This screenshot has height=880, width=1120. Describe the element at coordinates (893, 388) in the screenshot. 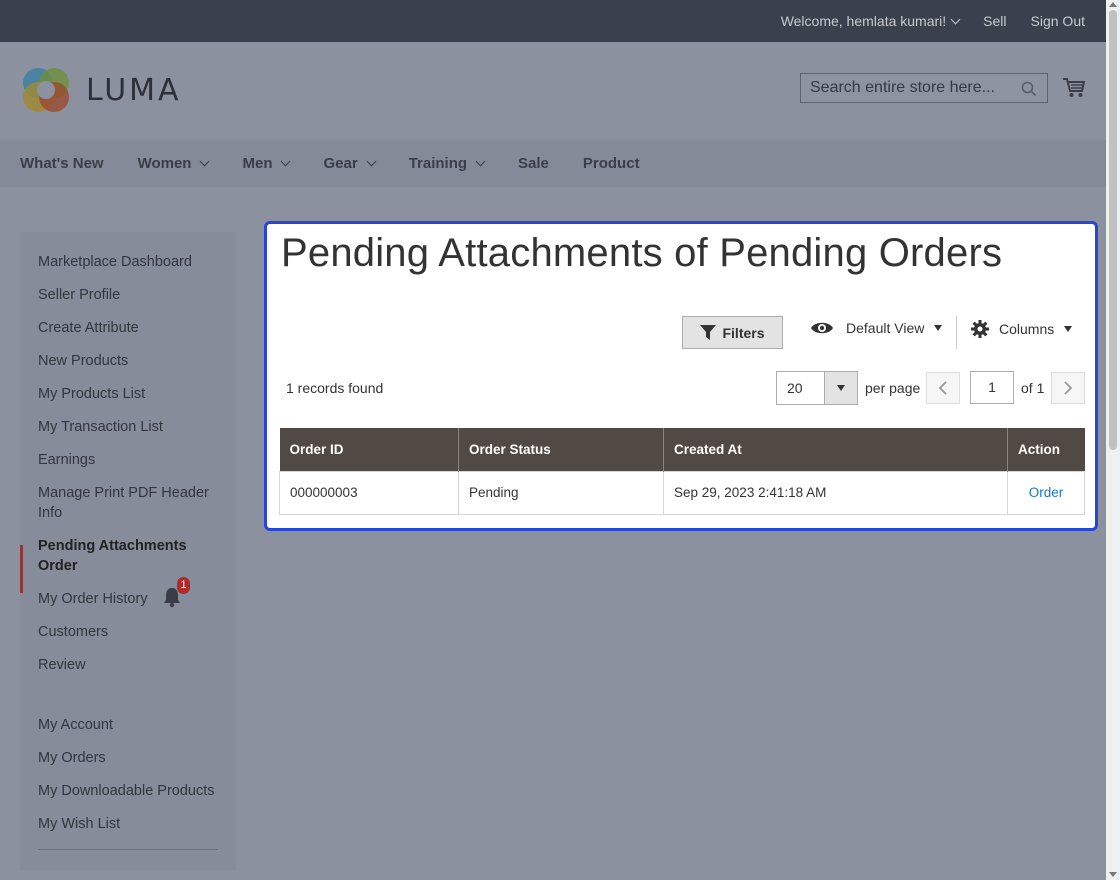

I see `per-page-label: per page` at that location.